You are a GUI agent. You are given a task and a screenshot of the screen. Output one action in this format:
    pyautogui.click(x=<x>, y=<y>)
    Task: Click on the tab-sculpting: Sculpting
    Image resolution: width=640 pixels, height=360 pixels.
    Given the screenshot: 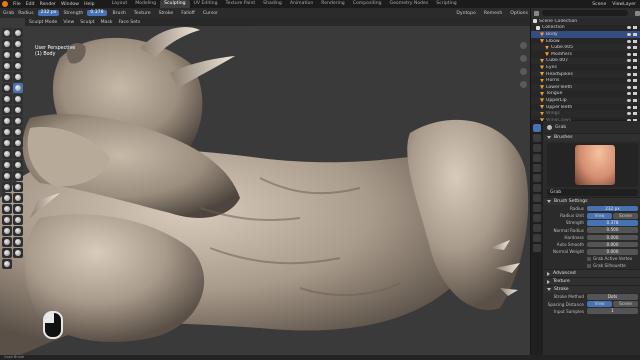 What is the action you would take?
    pyautogui.click(x=175, y=4)
    